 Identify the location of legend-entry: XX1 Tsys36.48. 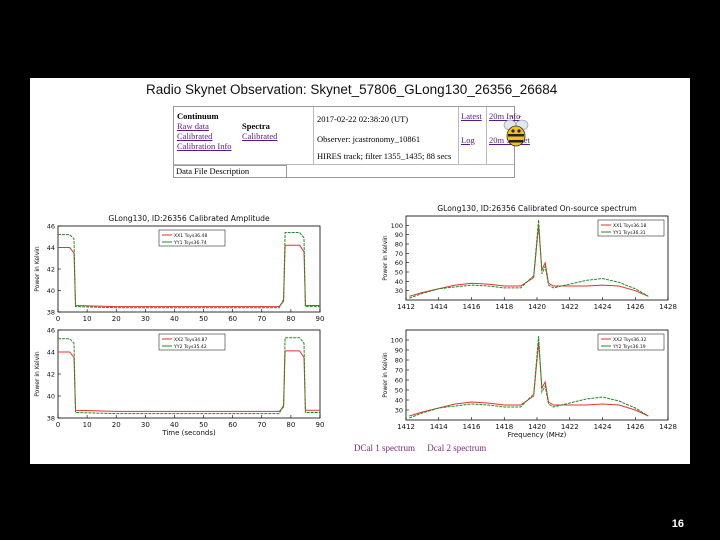
(190, 236).